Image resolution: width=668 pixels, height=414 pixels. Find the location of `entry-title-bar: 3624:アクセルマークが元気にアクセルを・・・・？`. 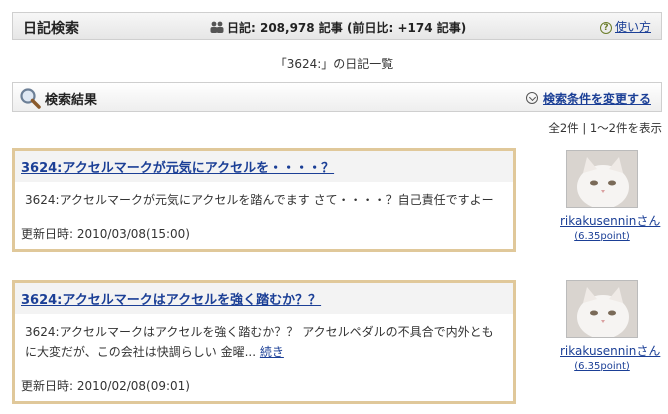

entry-title-bar: 3624:アクセルマークが元気にアクセルを・・・・？ is located at coordinates (264, 166).